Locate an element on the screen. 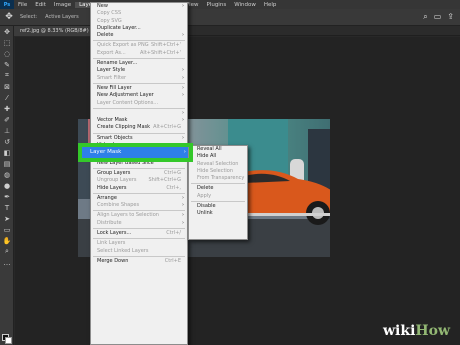 The image size is (460, 345). menu-help: Help is located at coordinates (270, 5).